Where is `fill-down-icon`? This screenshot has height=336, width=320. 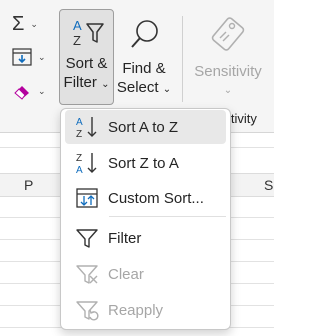
fill-down-icon is located at coordinates (22, 57).